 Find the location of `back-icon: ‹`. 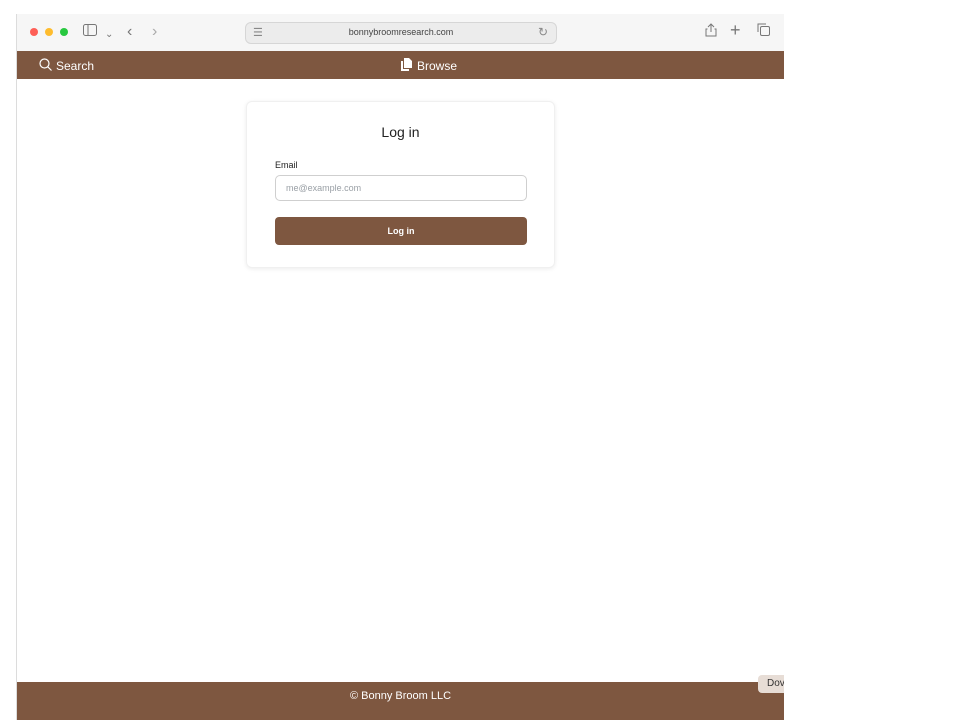

back-icon: ‹ is located at coordinates (129, 32).